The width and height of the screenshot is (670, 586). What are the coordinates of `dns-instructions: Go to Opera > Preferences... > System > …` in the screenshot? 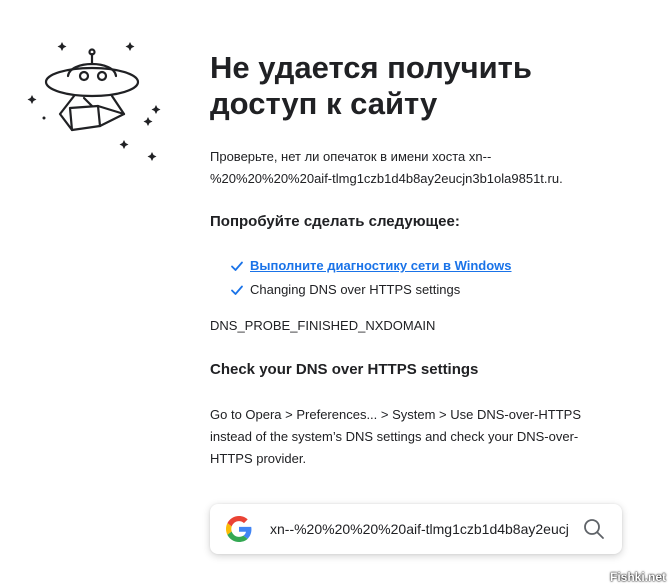 It's located at (395, 436).